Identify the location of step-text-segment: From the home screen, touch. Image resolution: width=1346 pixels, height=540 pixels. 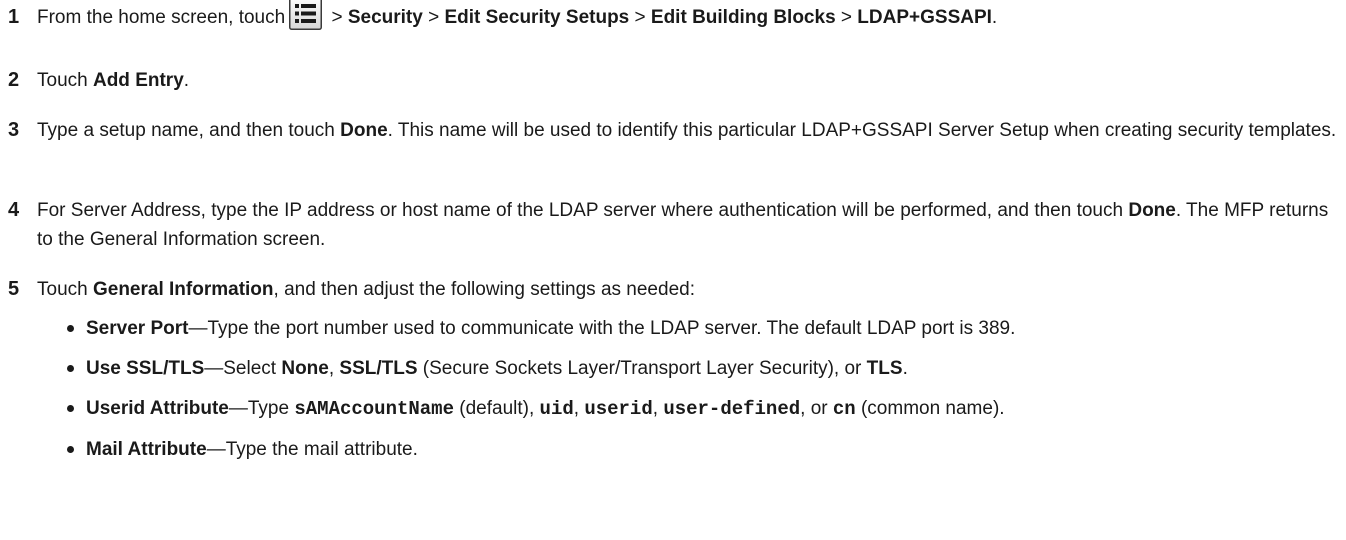
(161, 17).